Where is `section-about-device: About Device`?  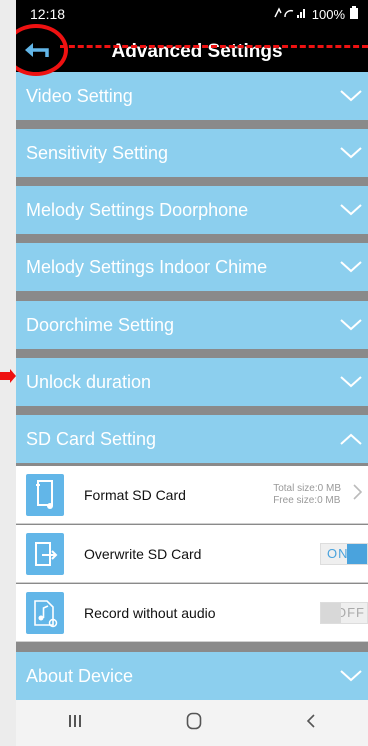 section-about-device: About Device is located at coordinates (192, 676).